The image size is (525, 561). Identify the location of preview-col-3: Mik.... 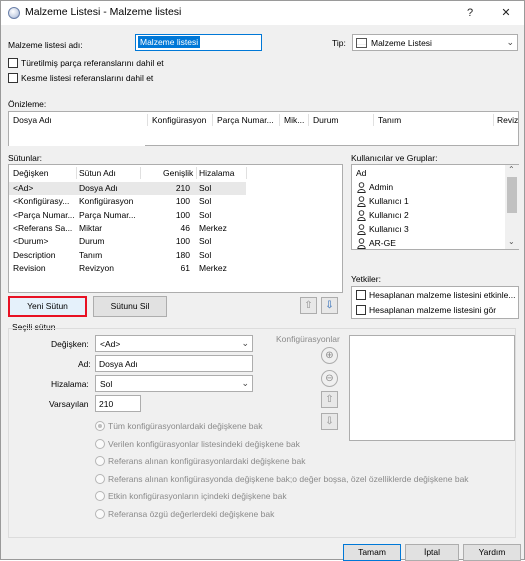
(294, 120).